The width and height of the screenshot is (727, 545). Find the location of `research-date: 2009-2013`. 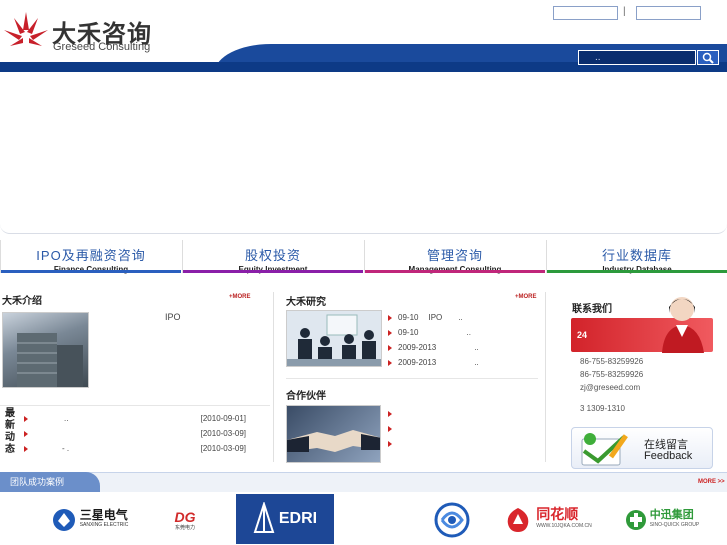

research-date: 2009-2013 is located at coordinates (417, 362).